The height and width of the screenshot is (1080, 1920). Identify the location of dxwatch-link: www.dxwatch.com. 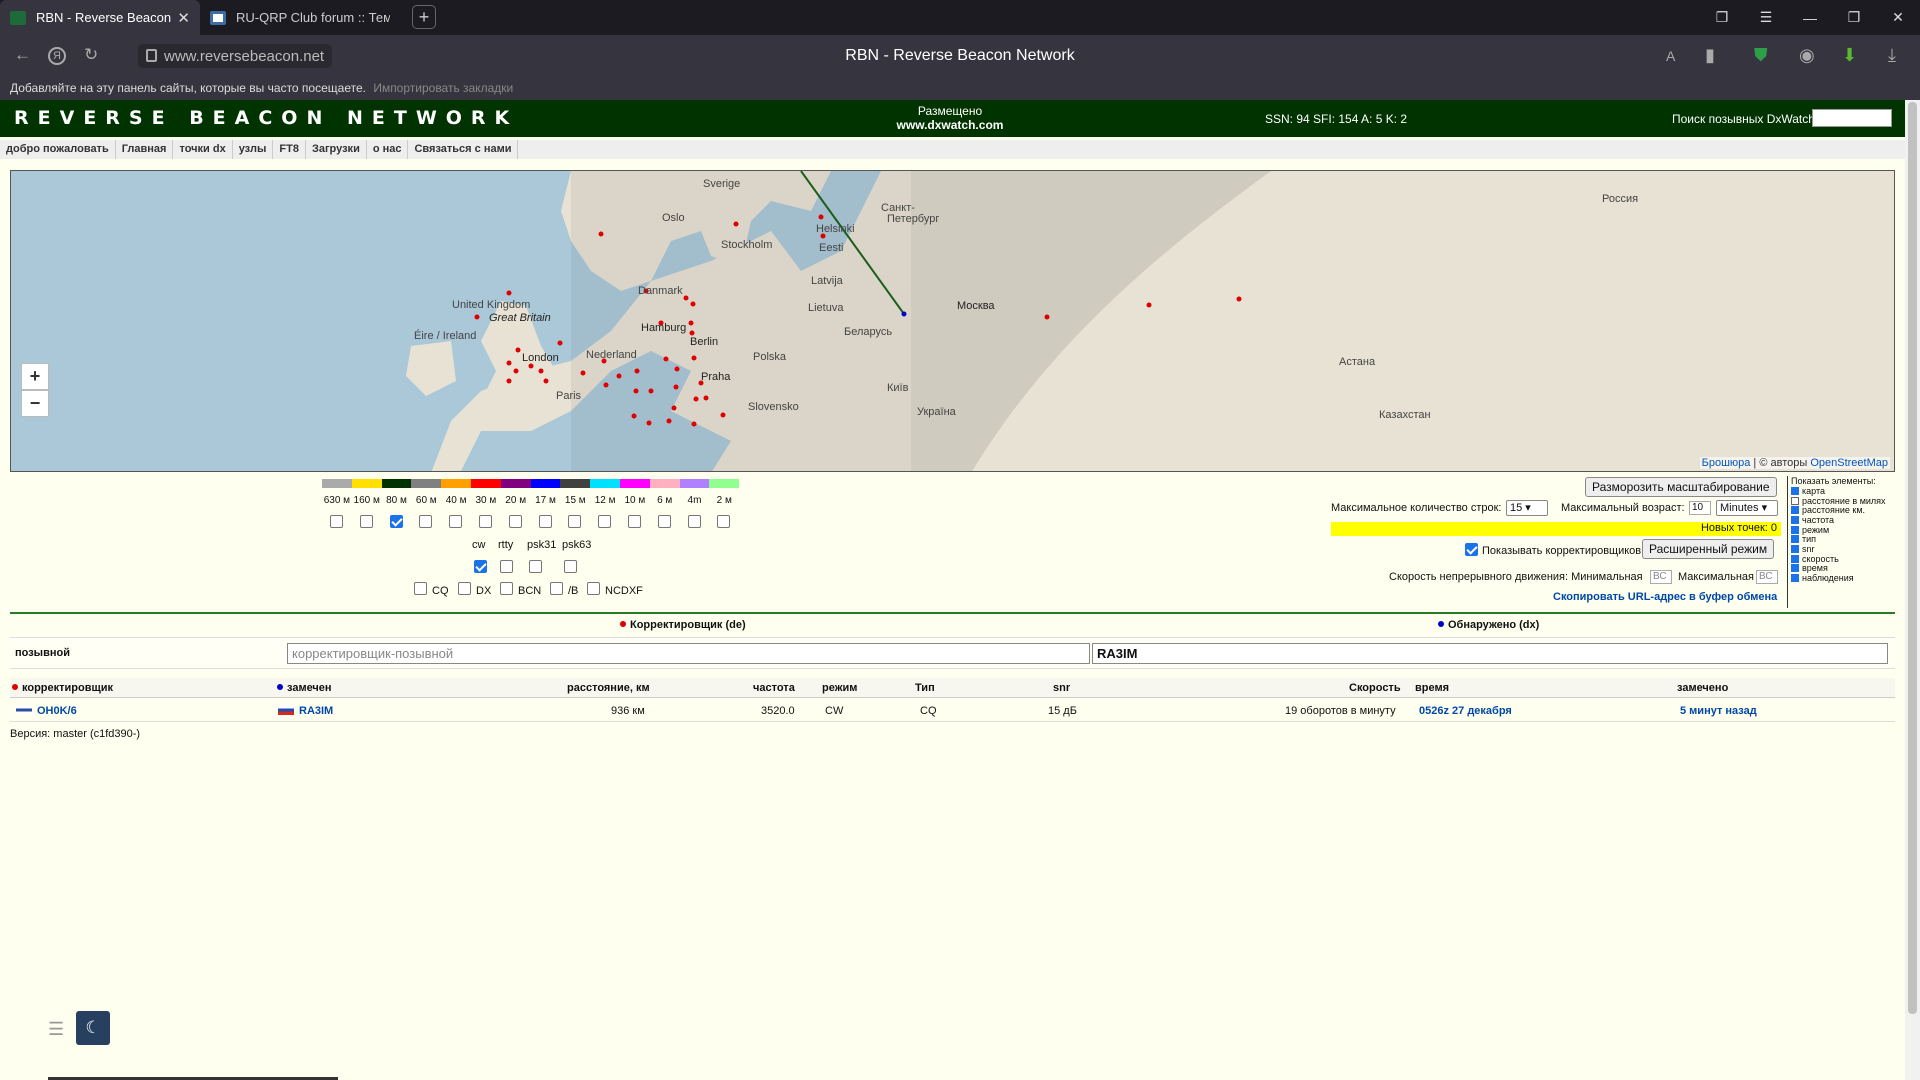
(950, 125).